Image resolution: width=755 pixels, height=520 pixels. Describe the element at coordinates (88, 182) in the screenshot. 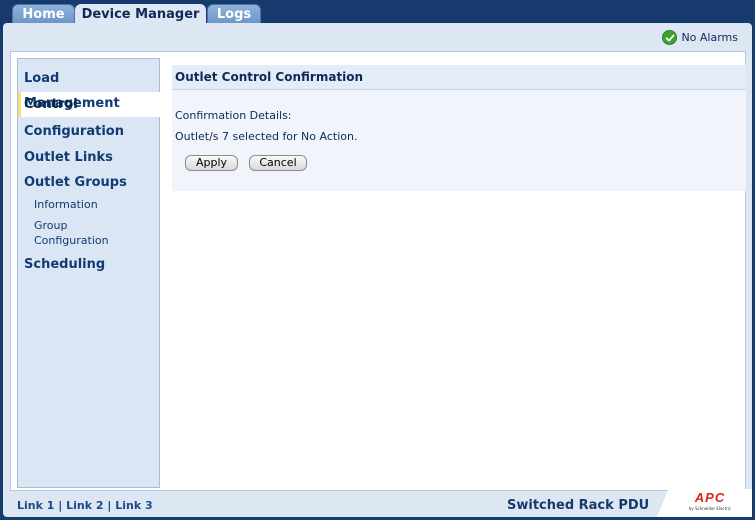

I see `sidebar-item-outlet-groups: Outlet Groups` at that location.